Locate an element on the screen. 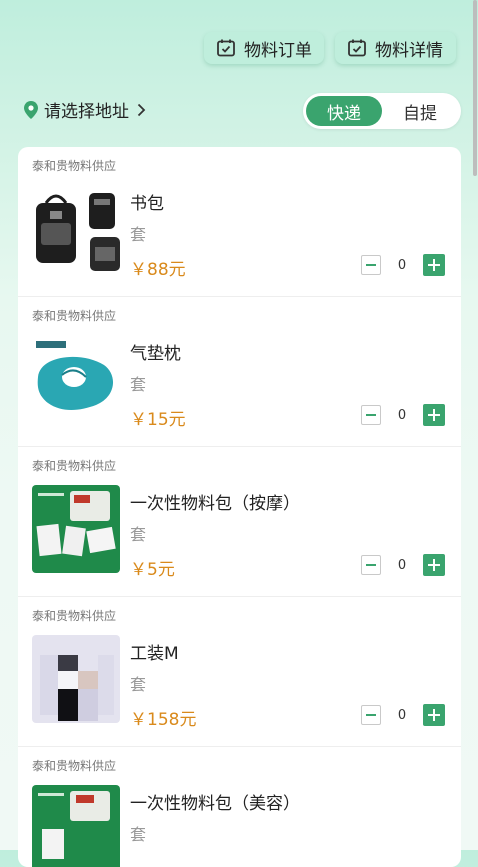  product-price: ￥15元 is located at coordinates (158, 420).